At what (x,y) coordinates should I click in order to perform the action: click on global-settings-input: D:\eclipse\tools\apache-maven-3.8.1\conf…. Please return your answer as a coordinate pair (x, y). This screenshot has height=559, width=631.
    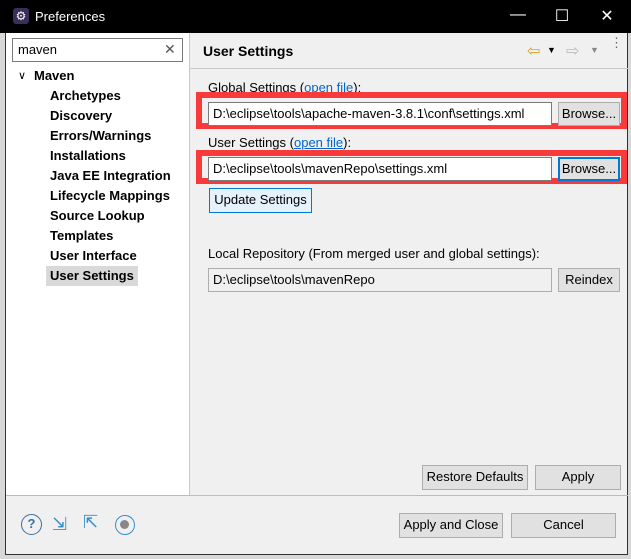
    Looking at the image, I should click on (380, 114).